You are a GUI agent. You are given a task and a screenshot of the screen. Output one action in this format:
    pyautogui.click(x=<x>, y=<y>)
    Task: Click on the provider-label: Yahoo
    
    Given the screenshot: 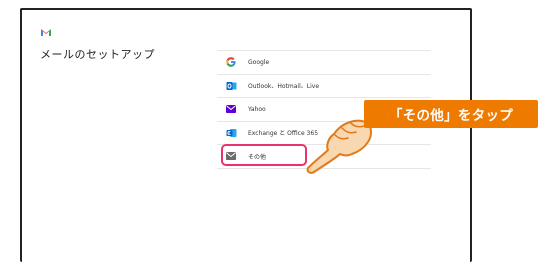 What is the action you would take?
    pyautogui.click(x=257, y=109)
    